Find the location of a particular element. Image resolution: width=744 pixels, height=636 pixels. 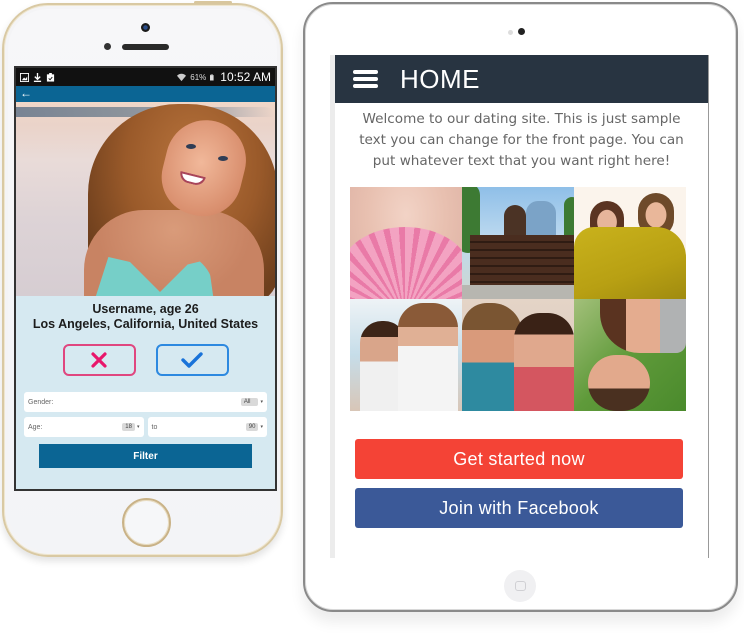

tablet-header: HOME is located at coordinates (521, 79).